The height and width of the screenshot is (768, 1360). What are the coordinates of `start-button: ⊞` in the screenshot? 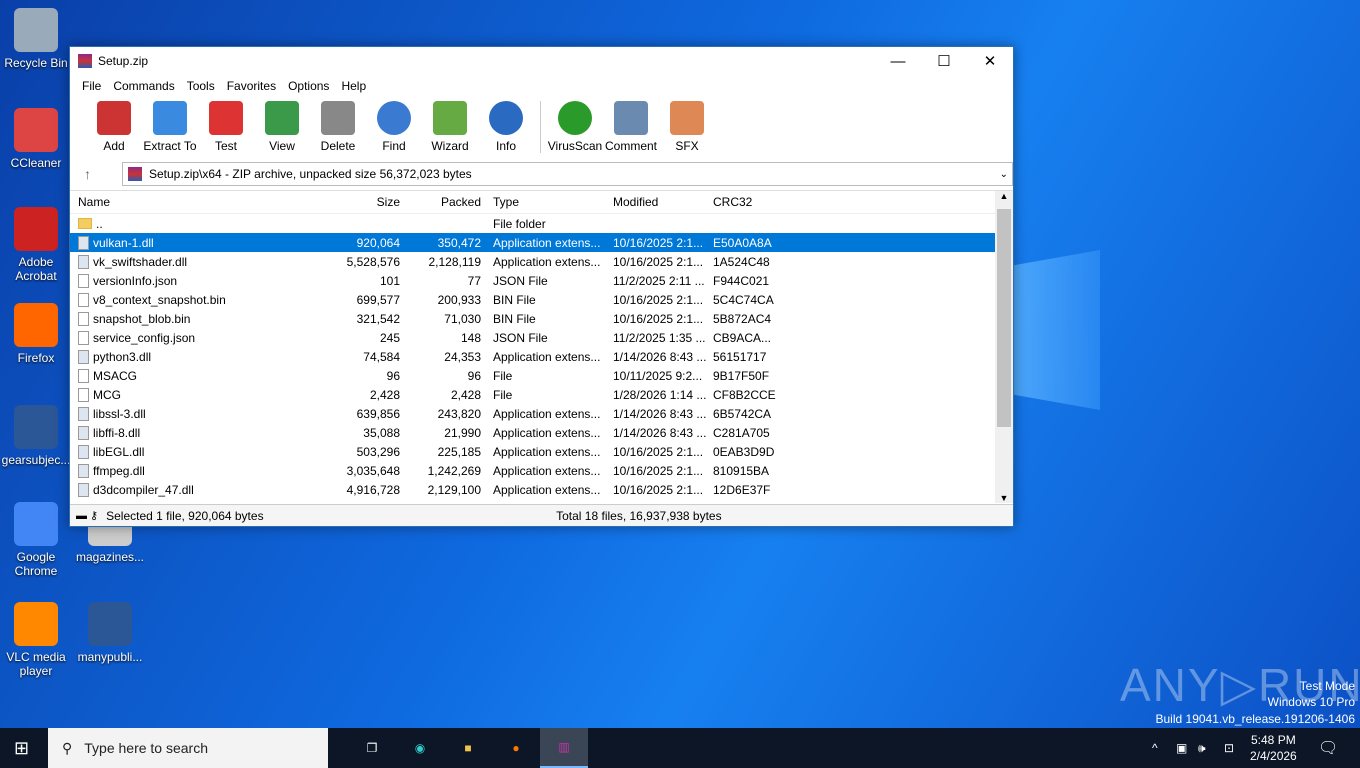 It's located at (21, 748).